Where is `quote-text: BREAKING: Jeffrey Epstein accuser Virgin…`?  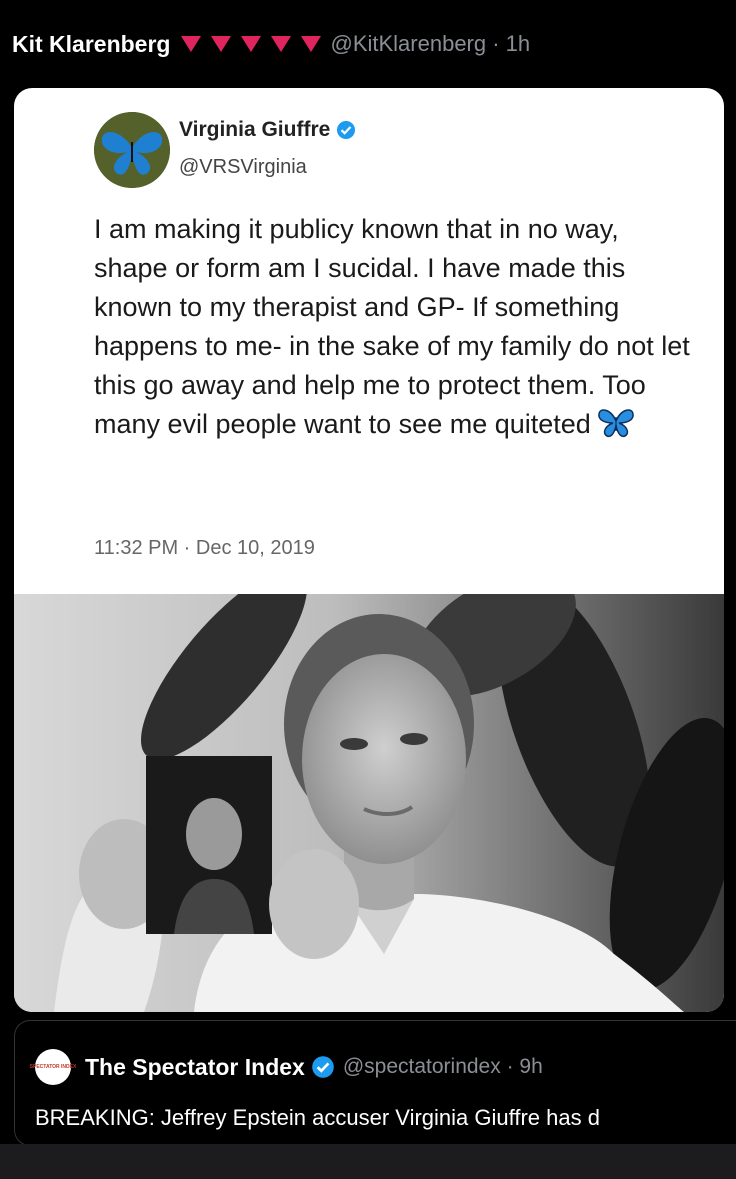 quote-text: BREAKING: Jeffrey Epstein accuser Virgin… is located at coordinates (317, 1117).